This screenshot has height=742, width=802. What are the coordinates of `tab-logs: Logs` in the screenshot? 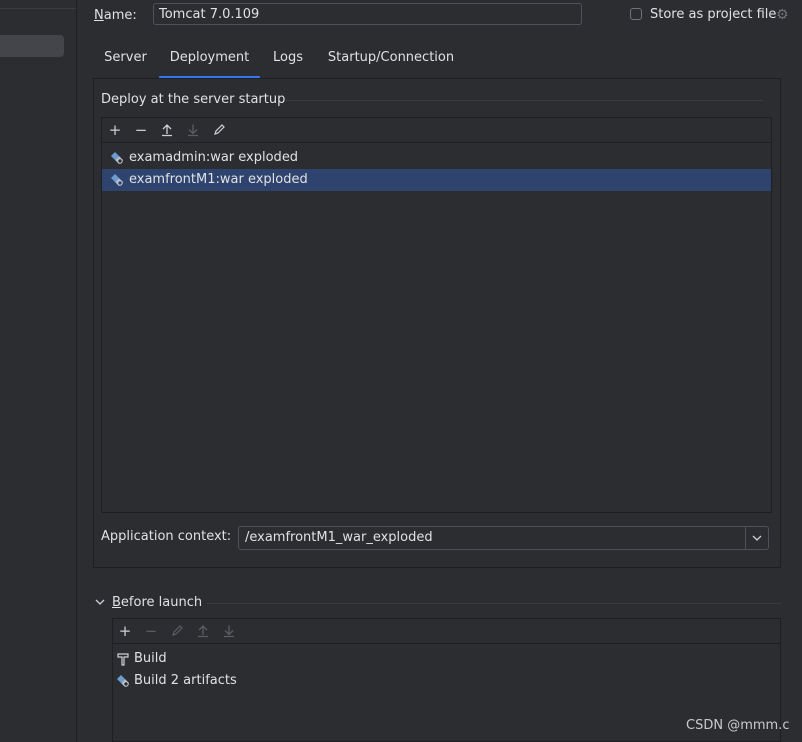 It's located at (288, 63).